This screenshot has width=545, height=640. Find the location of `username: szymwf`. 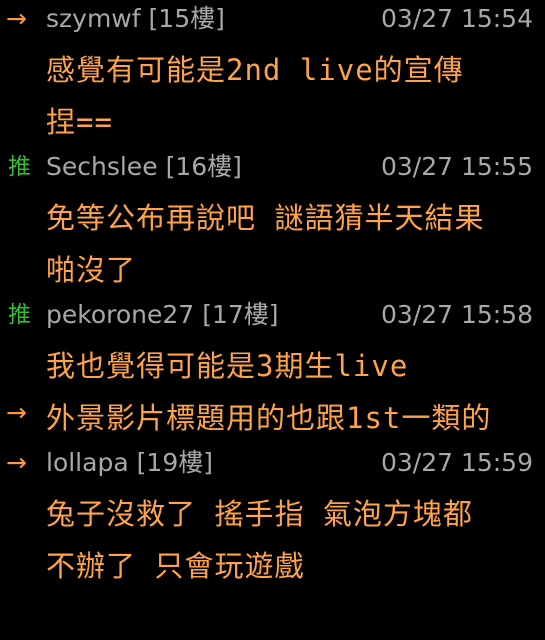

username: szymwf is located at coordinates (93, 18).